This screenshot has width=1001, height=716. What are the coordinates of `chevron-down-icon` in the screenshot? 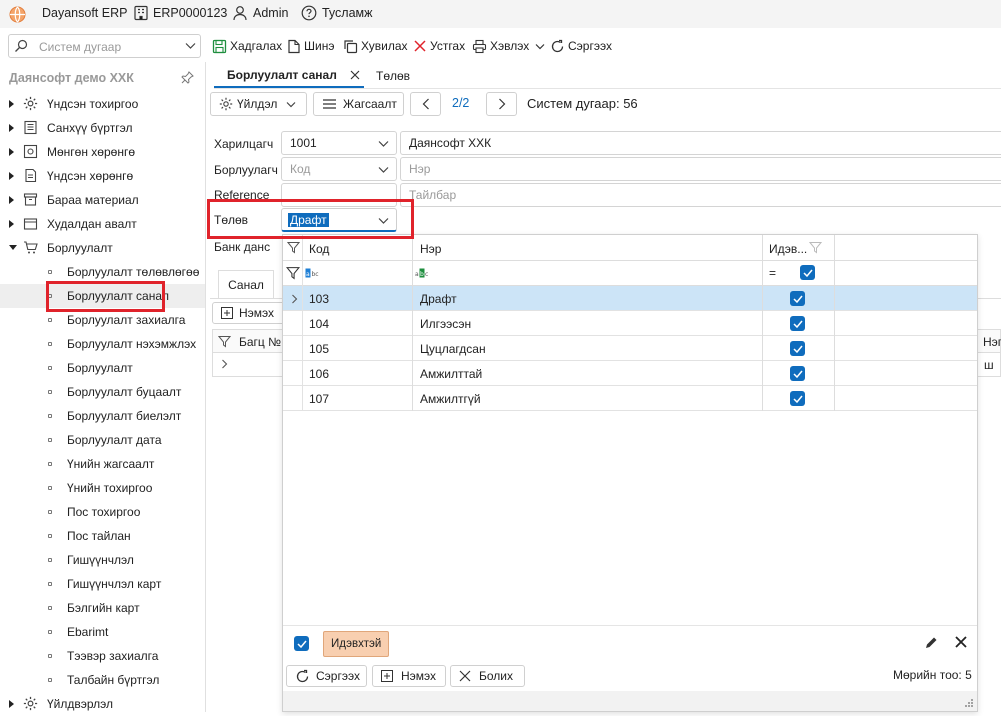 It's located at (541, 46).